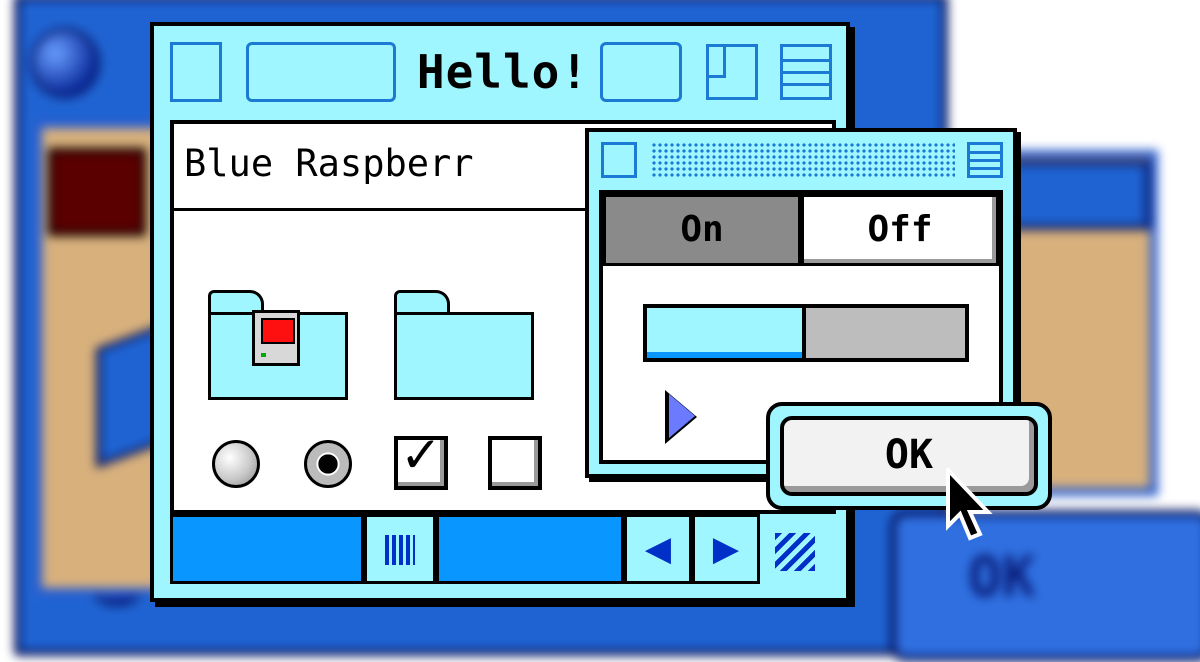  I want to click on window-title: Hello!, so click(503, 72).